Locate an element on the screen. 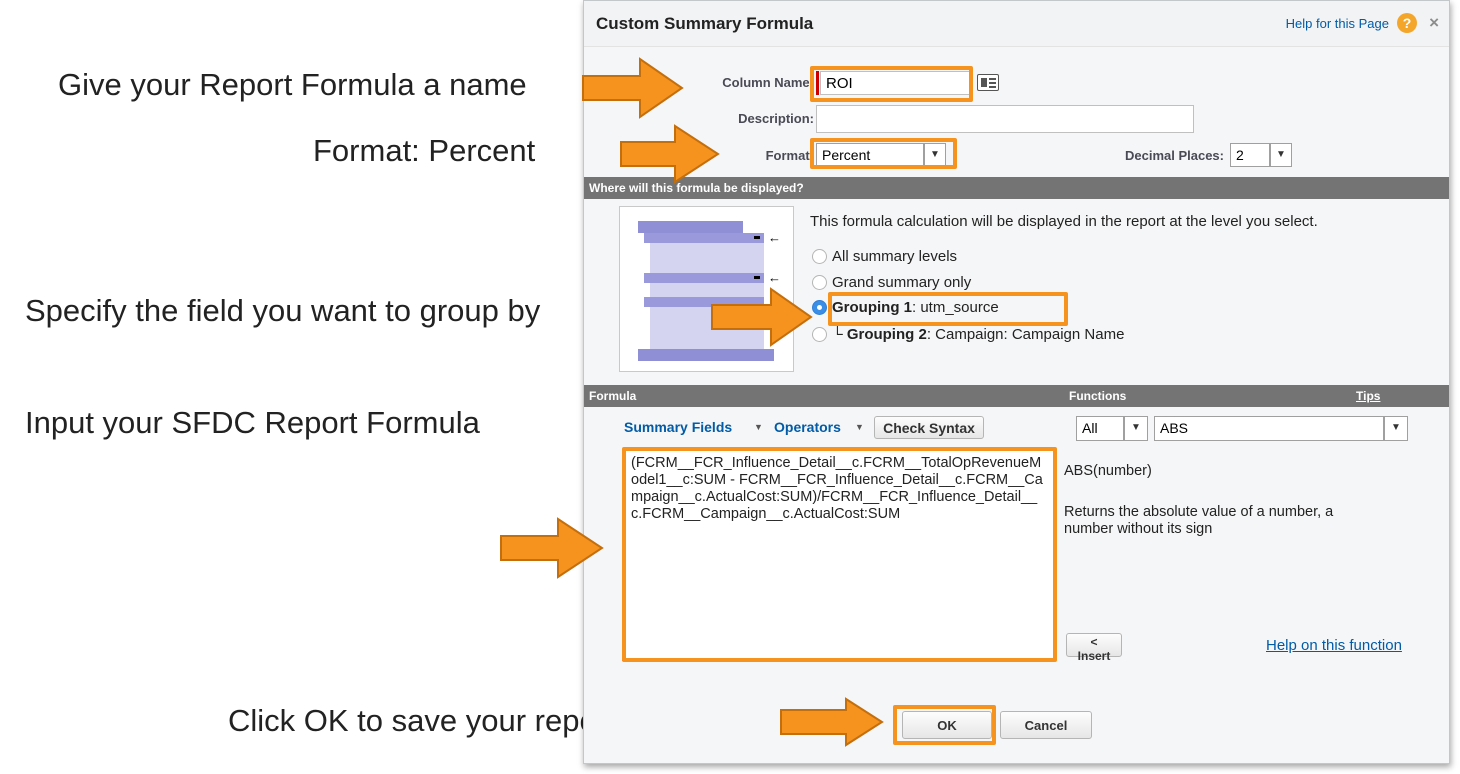  description-input is located at coordinates (1005, 119).